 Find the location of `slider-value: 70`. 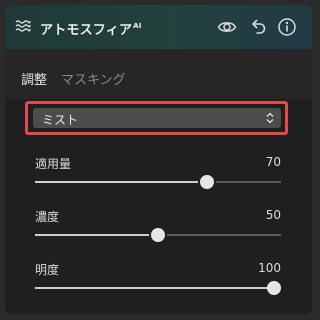

slider-value: 70 is located at coordinates (273, 162).